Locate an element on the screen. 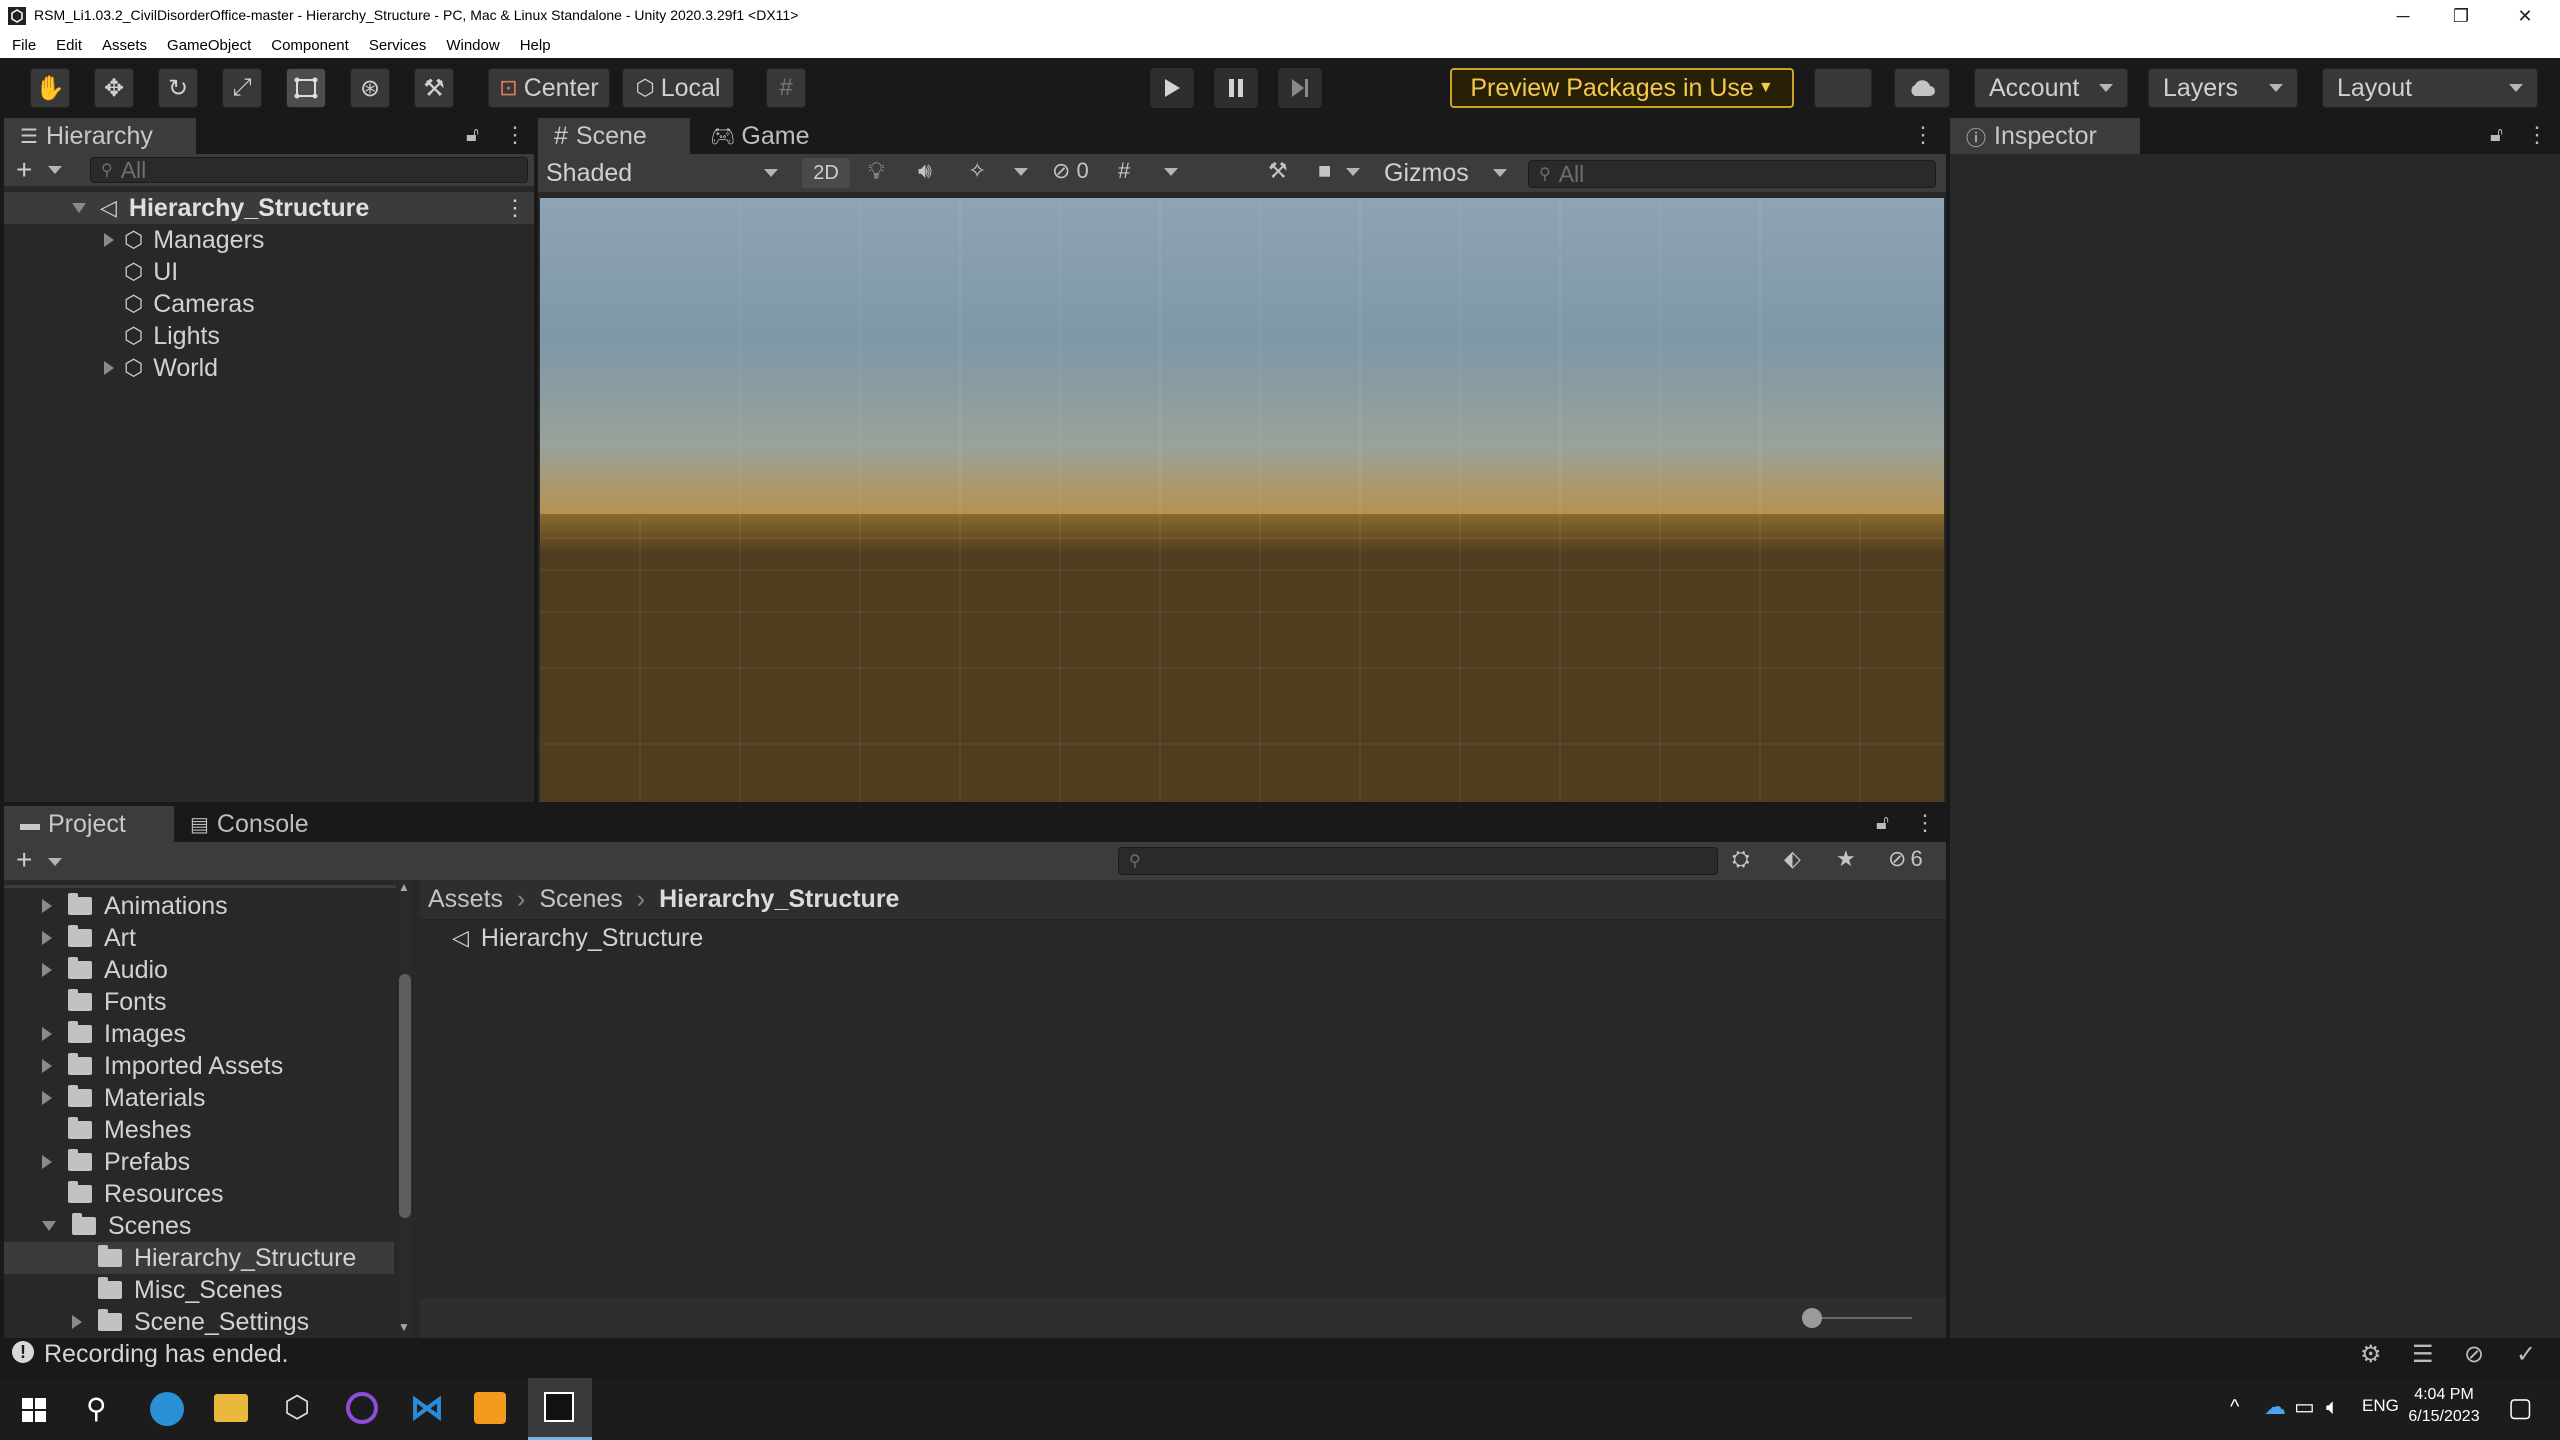  scrollbar-thumb is located at coordinates (405, 1096).